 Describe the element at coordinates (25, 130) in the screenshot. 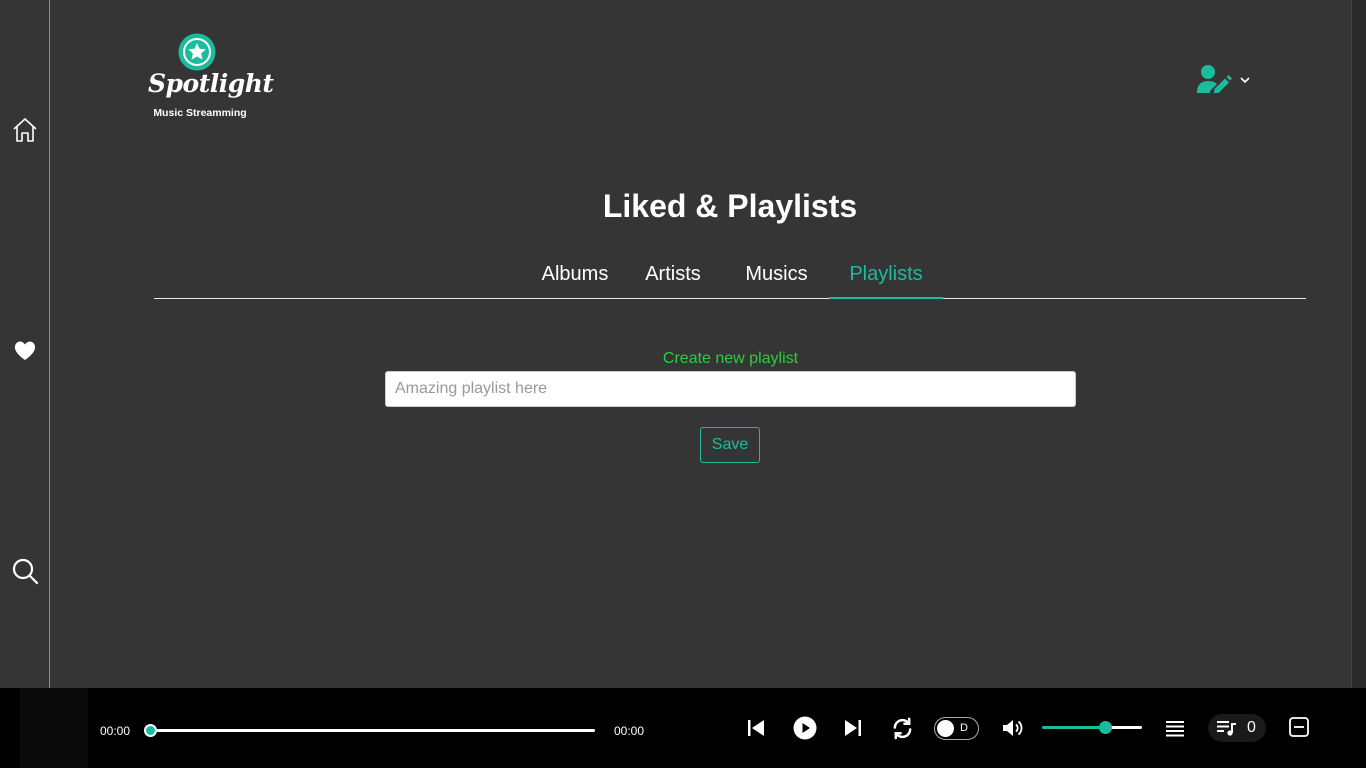

I see `home-icon` at that location.